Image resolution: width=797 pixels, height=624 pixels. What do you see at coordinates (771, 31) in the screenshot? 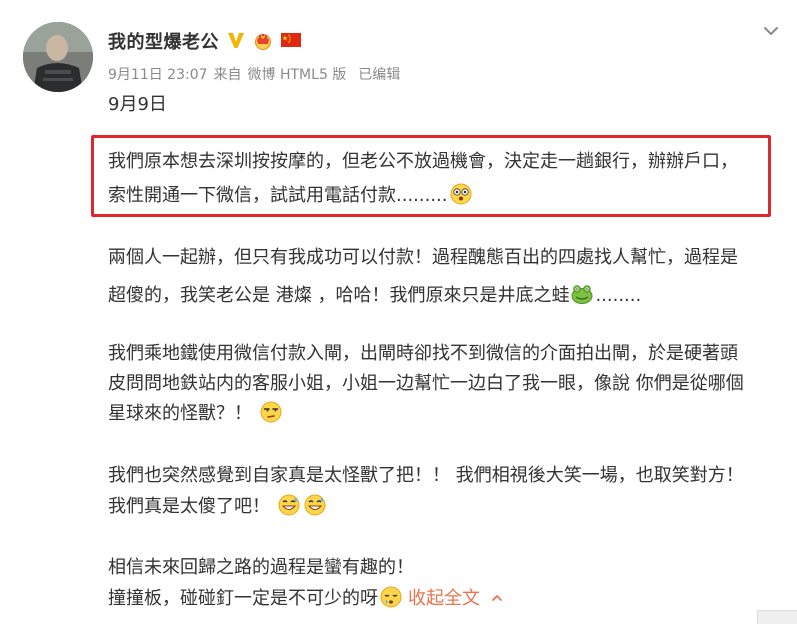
I see `chevron-down-icon` at bounding box center [771, 31].